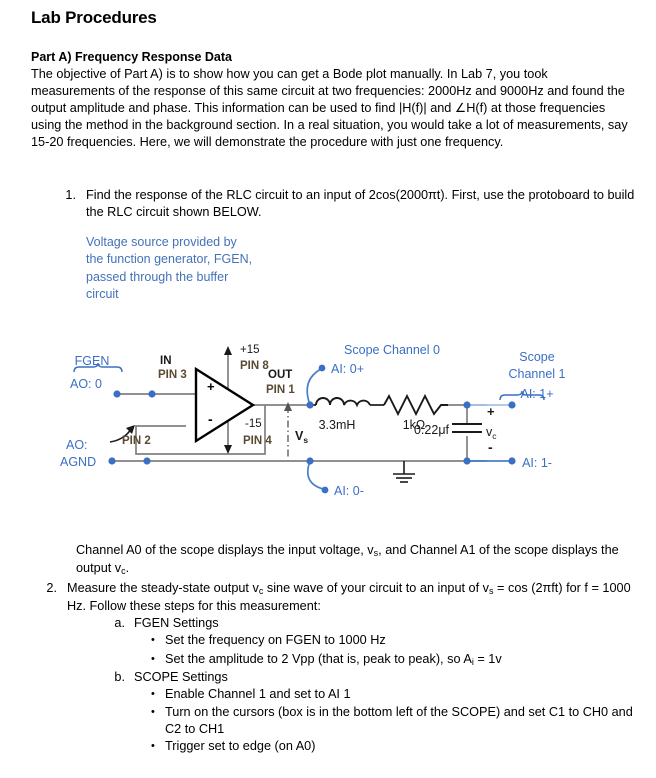 This screenshot has width=656, height=778. What do you see at coordinates (261, 590) in the screenshot?
I see `step-2-sub-c: c` at bounding box center [261, 590].